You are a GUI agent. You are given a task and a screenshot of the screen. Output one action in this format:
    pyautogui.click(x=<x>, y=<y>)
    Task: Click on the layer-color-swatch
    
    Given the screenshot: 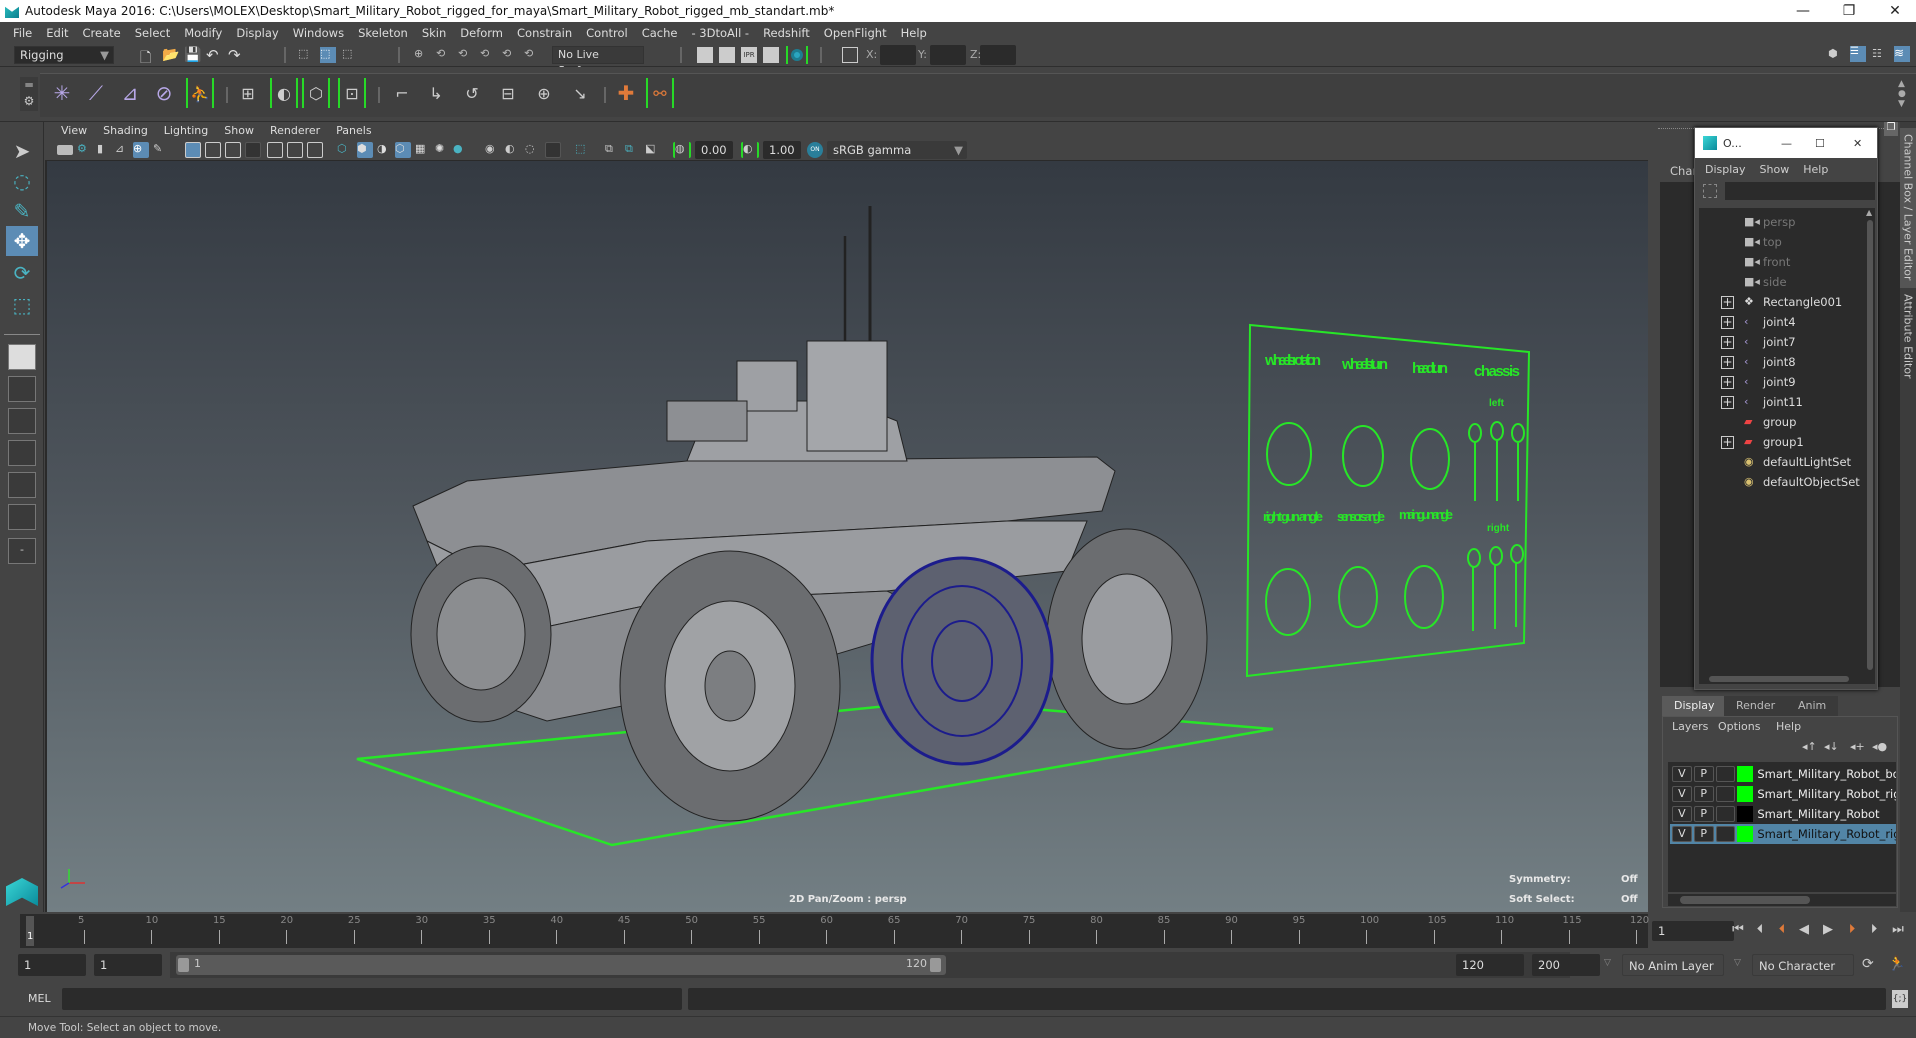 What is the action you would take?
    pyautogui.click(x=1745, y=814)
    